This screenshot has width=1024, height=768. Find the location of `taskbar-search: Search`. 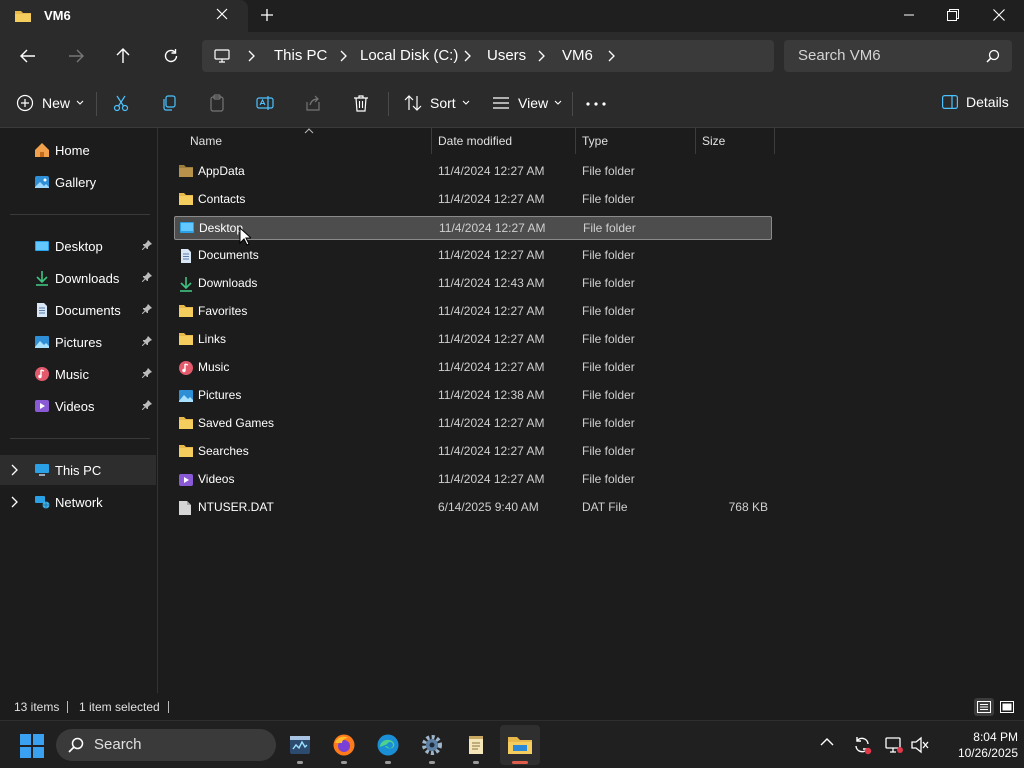

taskbar-search: Search is located at coordinates (166, 745).